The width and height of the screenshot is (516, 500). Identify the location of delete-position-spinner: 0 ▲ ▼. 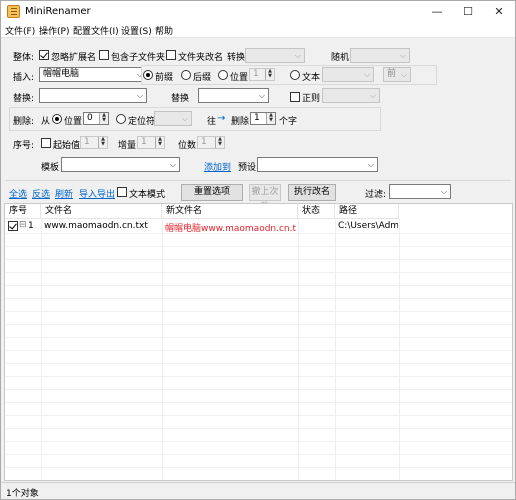
(96, 118).